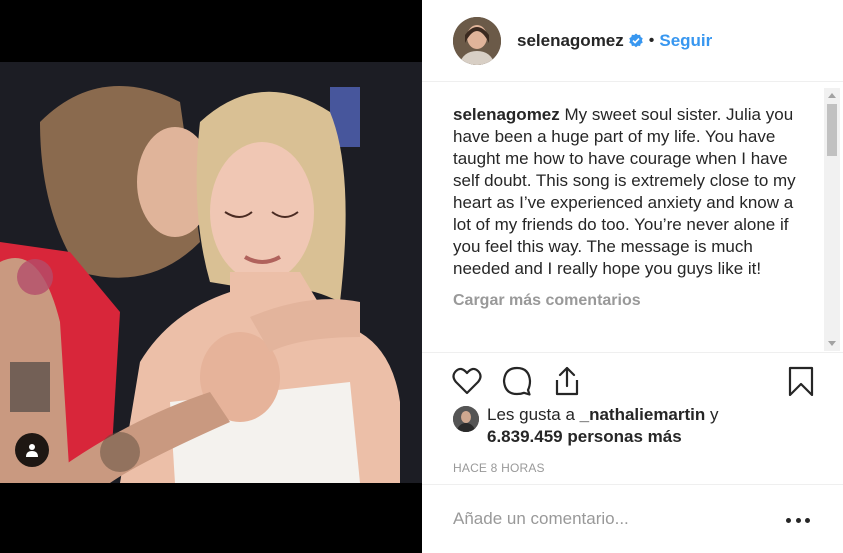 This screenshot has height=553, width=843. I want to click on follow-button: Seguir, so click(685, 41).